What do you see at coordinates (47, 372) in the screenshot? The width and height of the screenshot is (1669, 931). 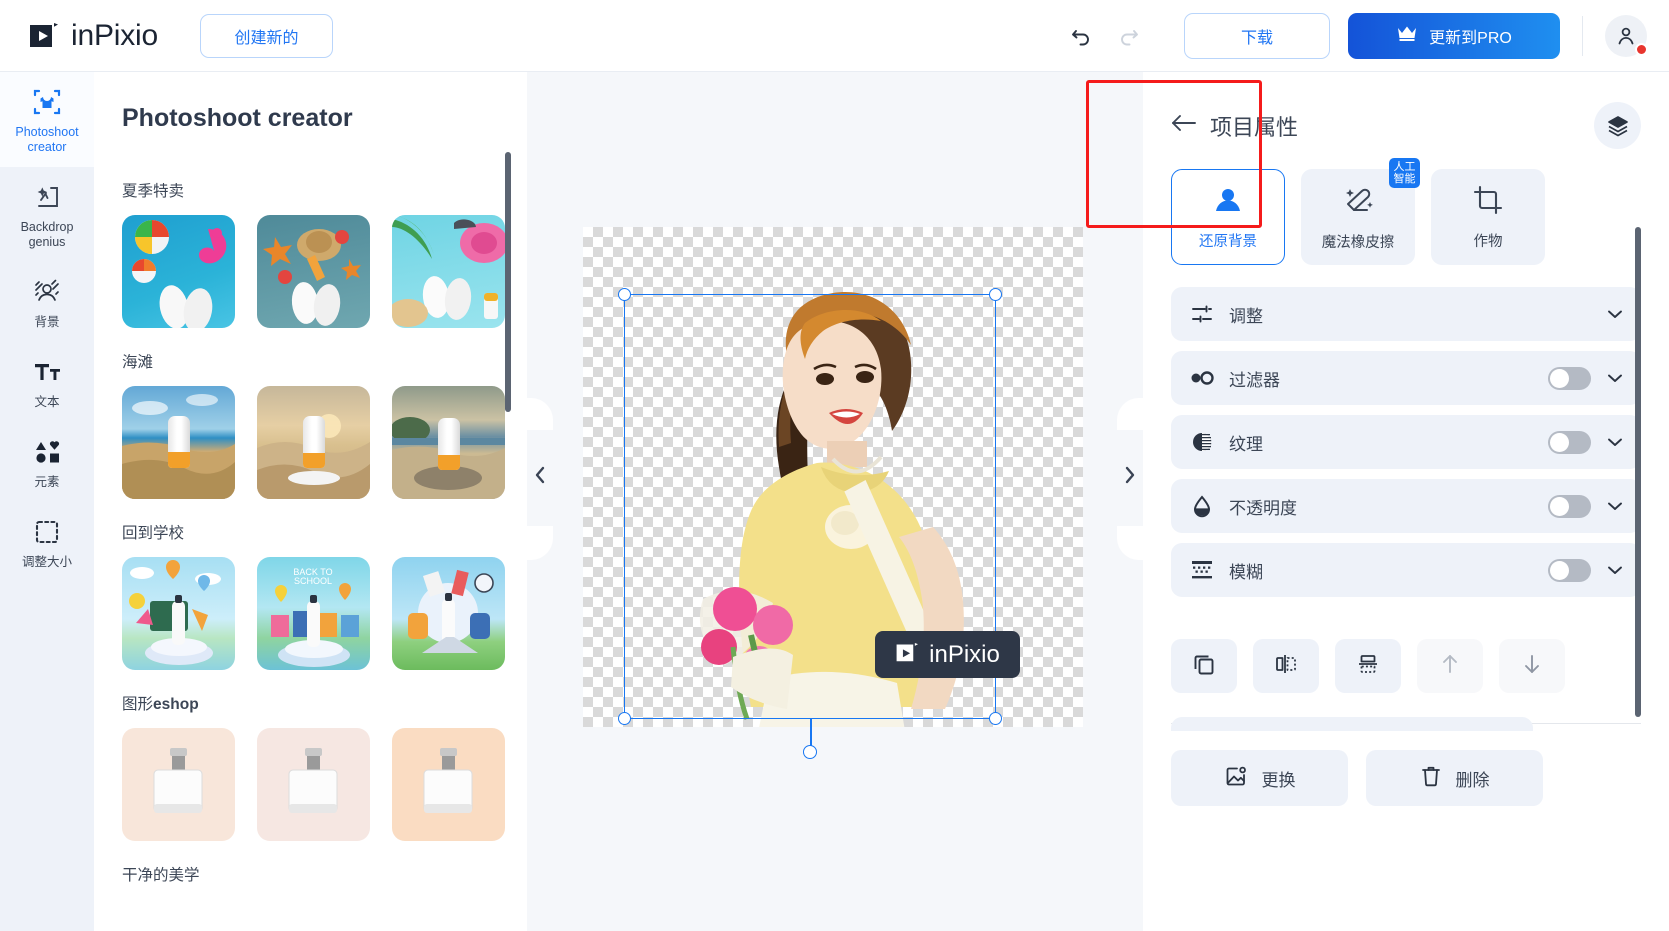 I see `text-tt-icon` at bounding box center [47, 372].